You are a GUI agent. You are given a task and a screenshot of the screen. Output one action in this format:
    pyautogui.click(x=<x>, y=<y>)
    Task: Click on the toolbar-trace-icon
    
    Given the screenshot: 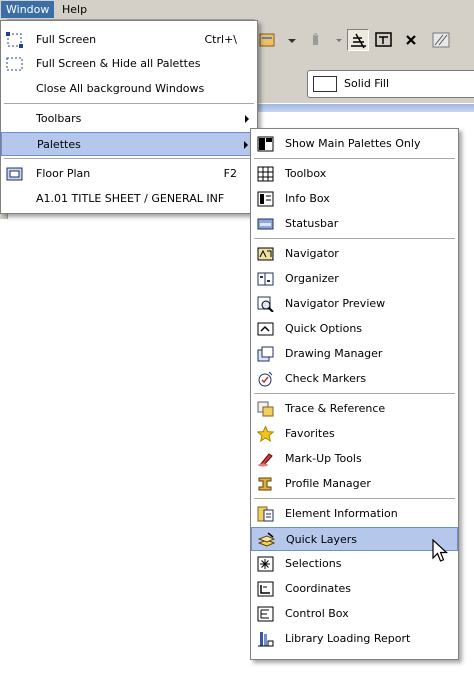 What is the action you would take?
    pyautogui.click(x=358, y=40)
    